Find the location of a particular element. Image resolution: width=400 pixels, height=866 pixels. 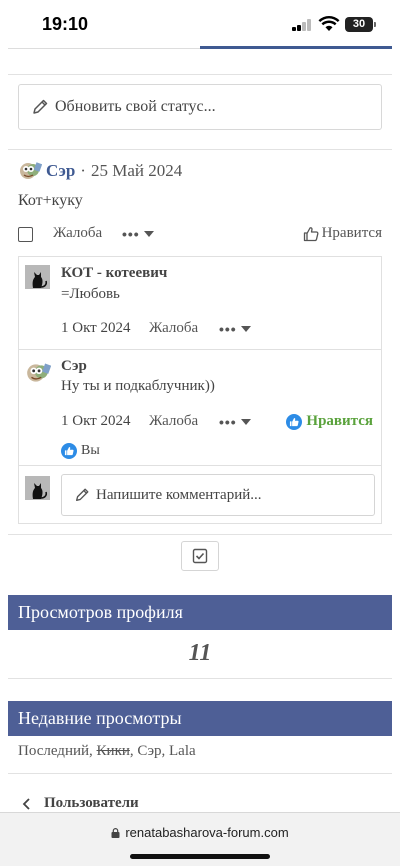

visitor-link: Кики is located at coordinates (113, 751).